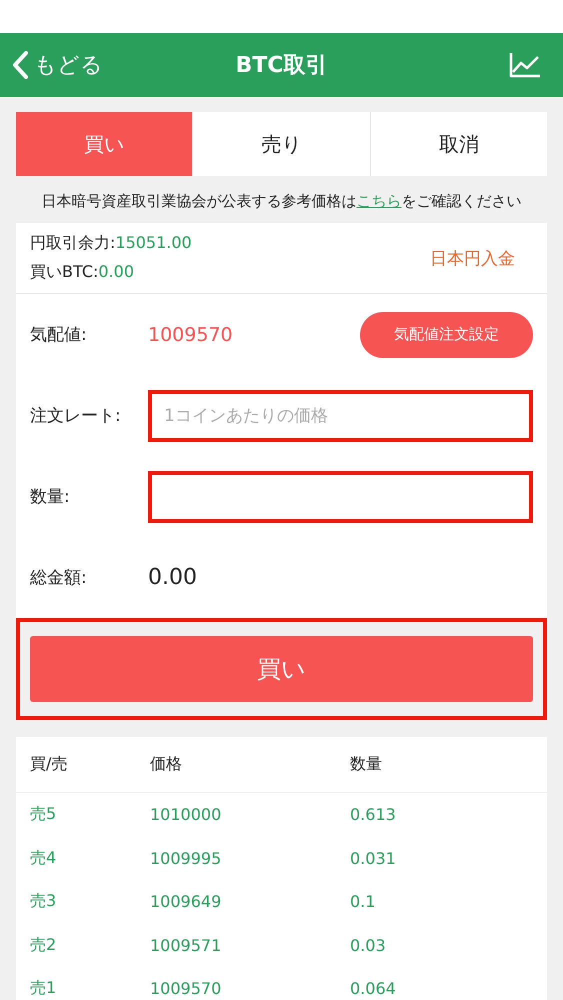 This screenshot has height=1000, width=563. Describe the element at coordinates (44, 815) in the screenshot. I see `table-cell-text: 売5` at that location.